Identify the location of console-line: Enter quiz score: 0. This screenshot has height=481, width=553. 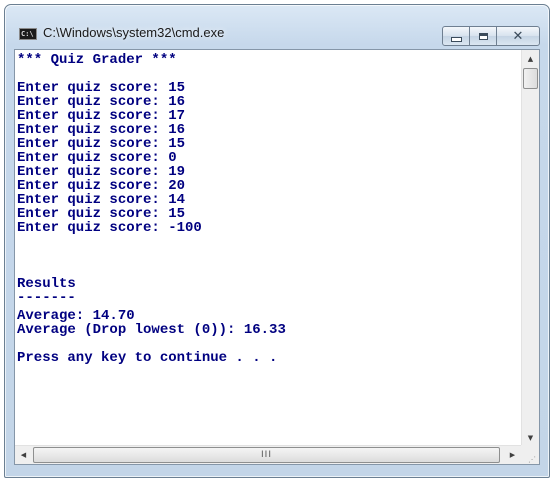
(97, 158).